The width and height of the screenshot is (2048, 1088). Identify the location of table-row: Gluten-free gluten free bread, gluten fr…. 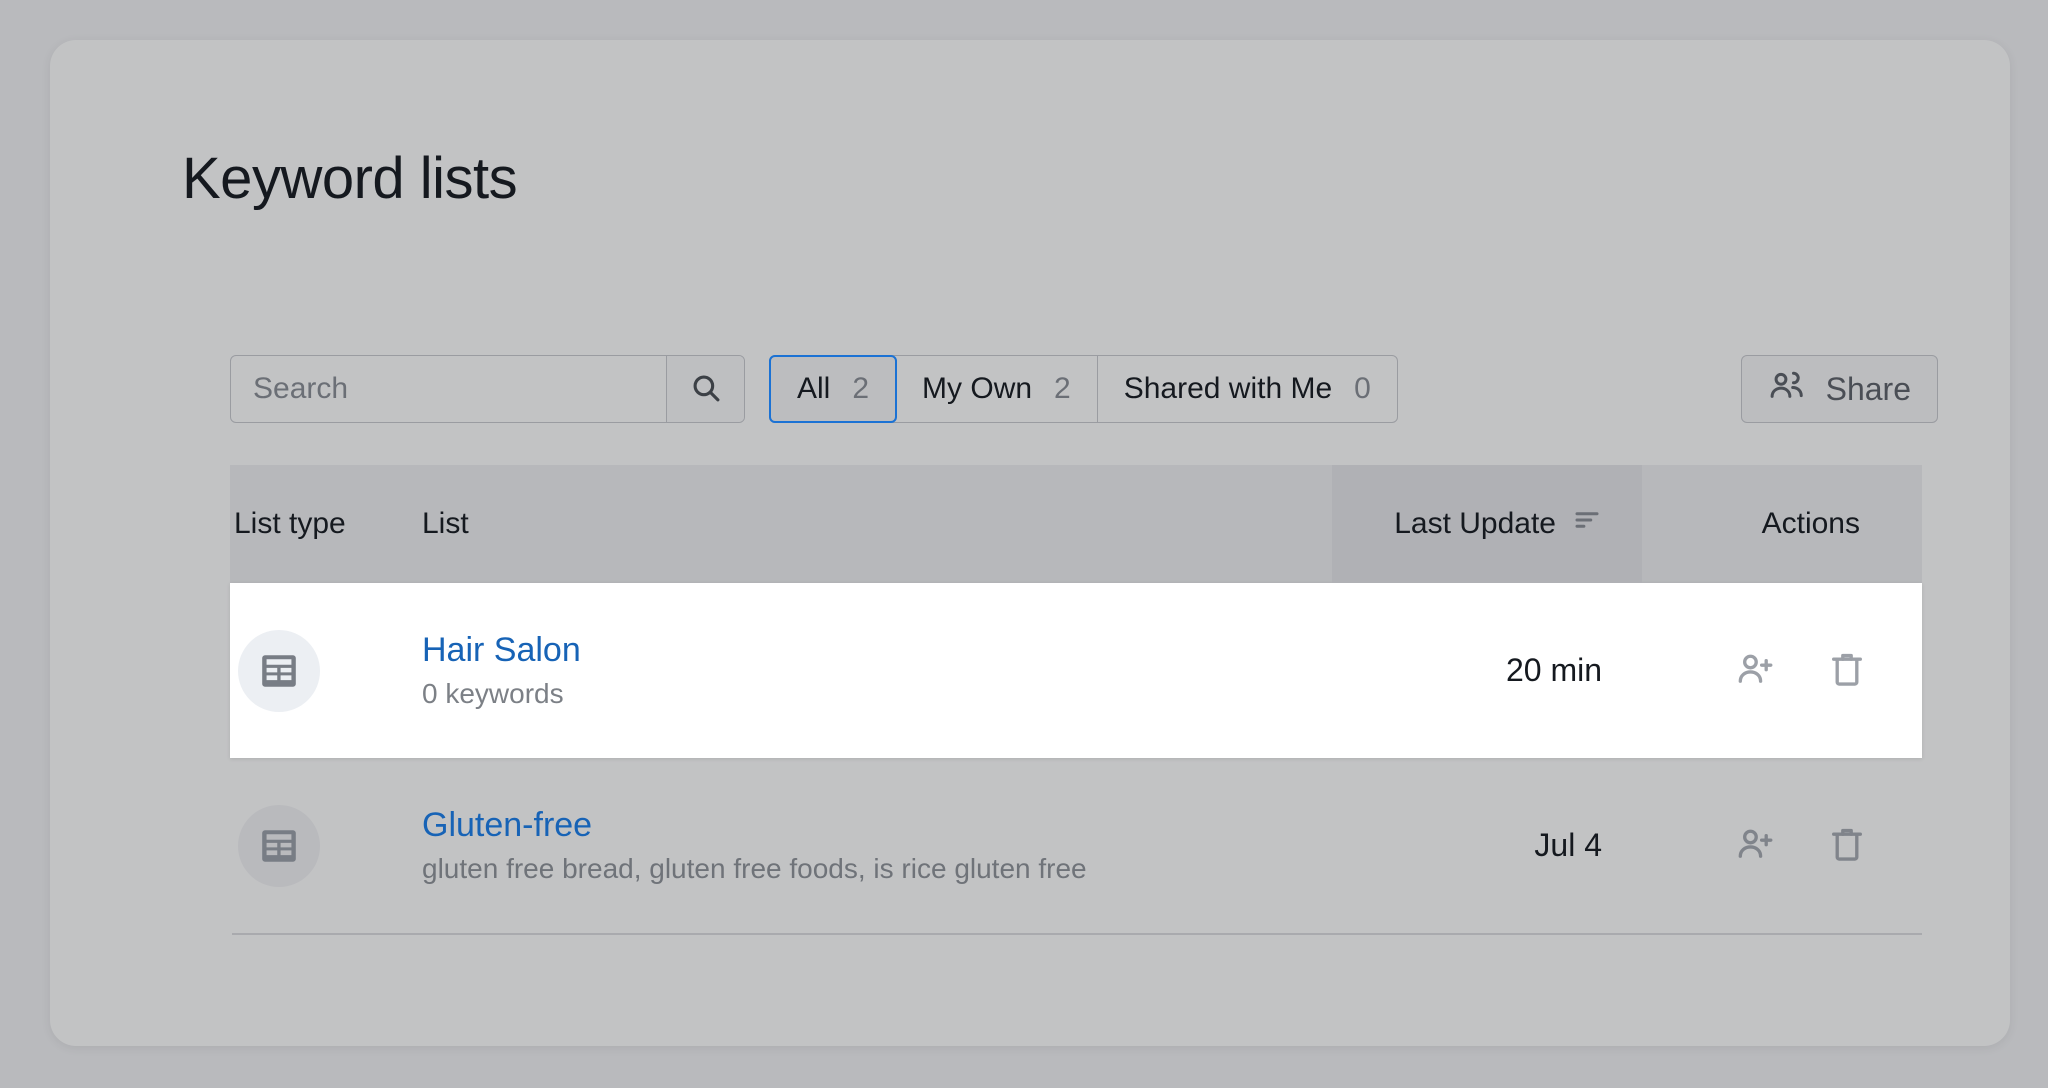
(1076, 845).